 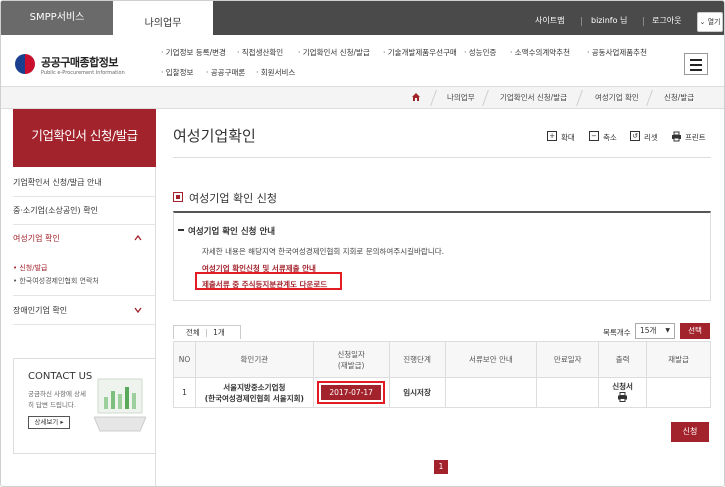 I want to click on pagination-page: 1, so click(x=441, y=467).